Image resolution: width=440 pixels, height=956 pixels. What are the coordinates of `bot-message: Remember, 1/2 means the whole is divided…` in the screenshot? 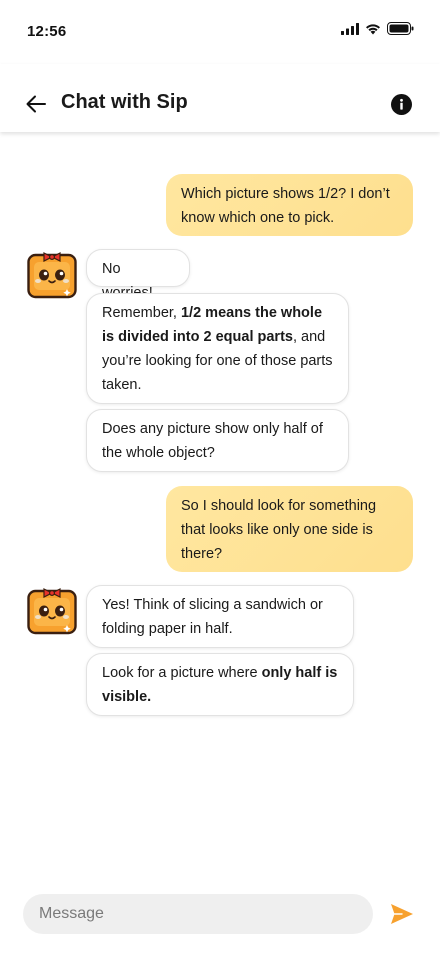 It's located at (217, 348).